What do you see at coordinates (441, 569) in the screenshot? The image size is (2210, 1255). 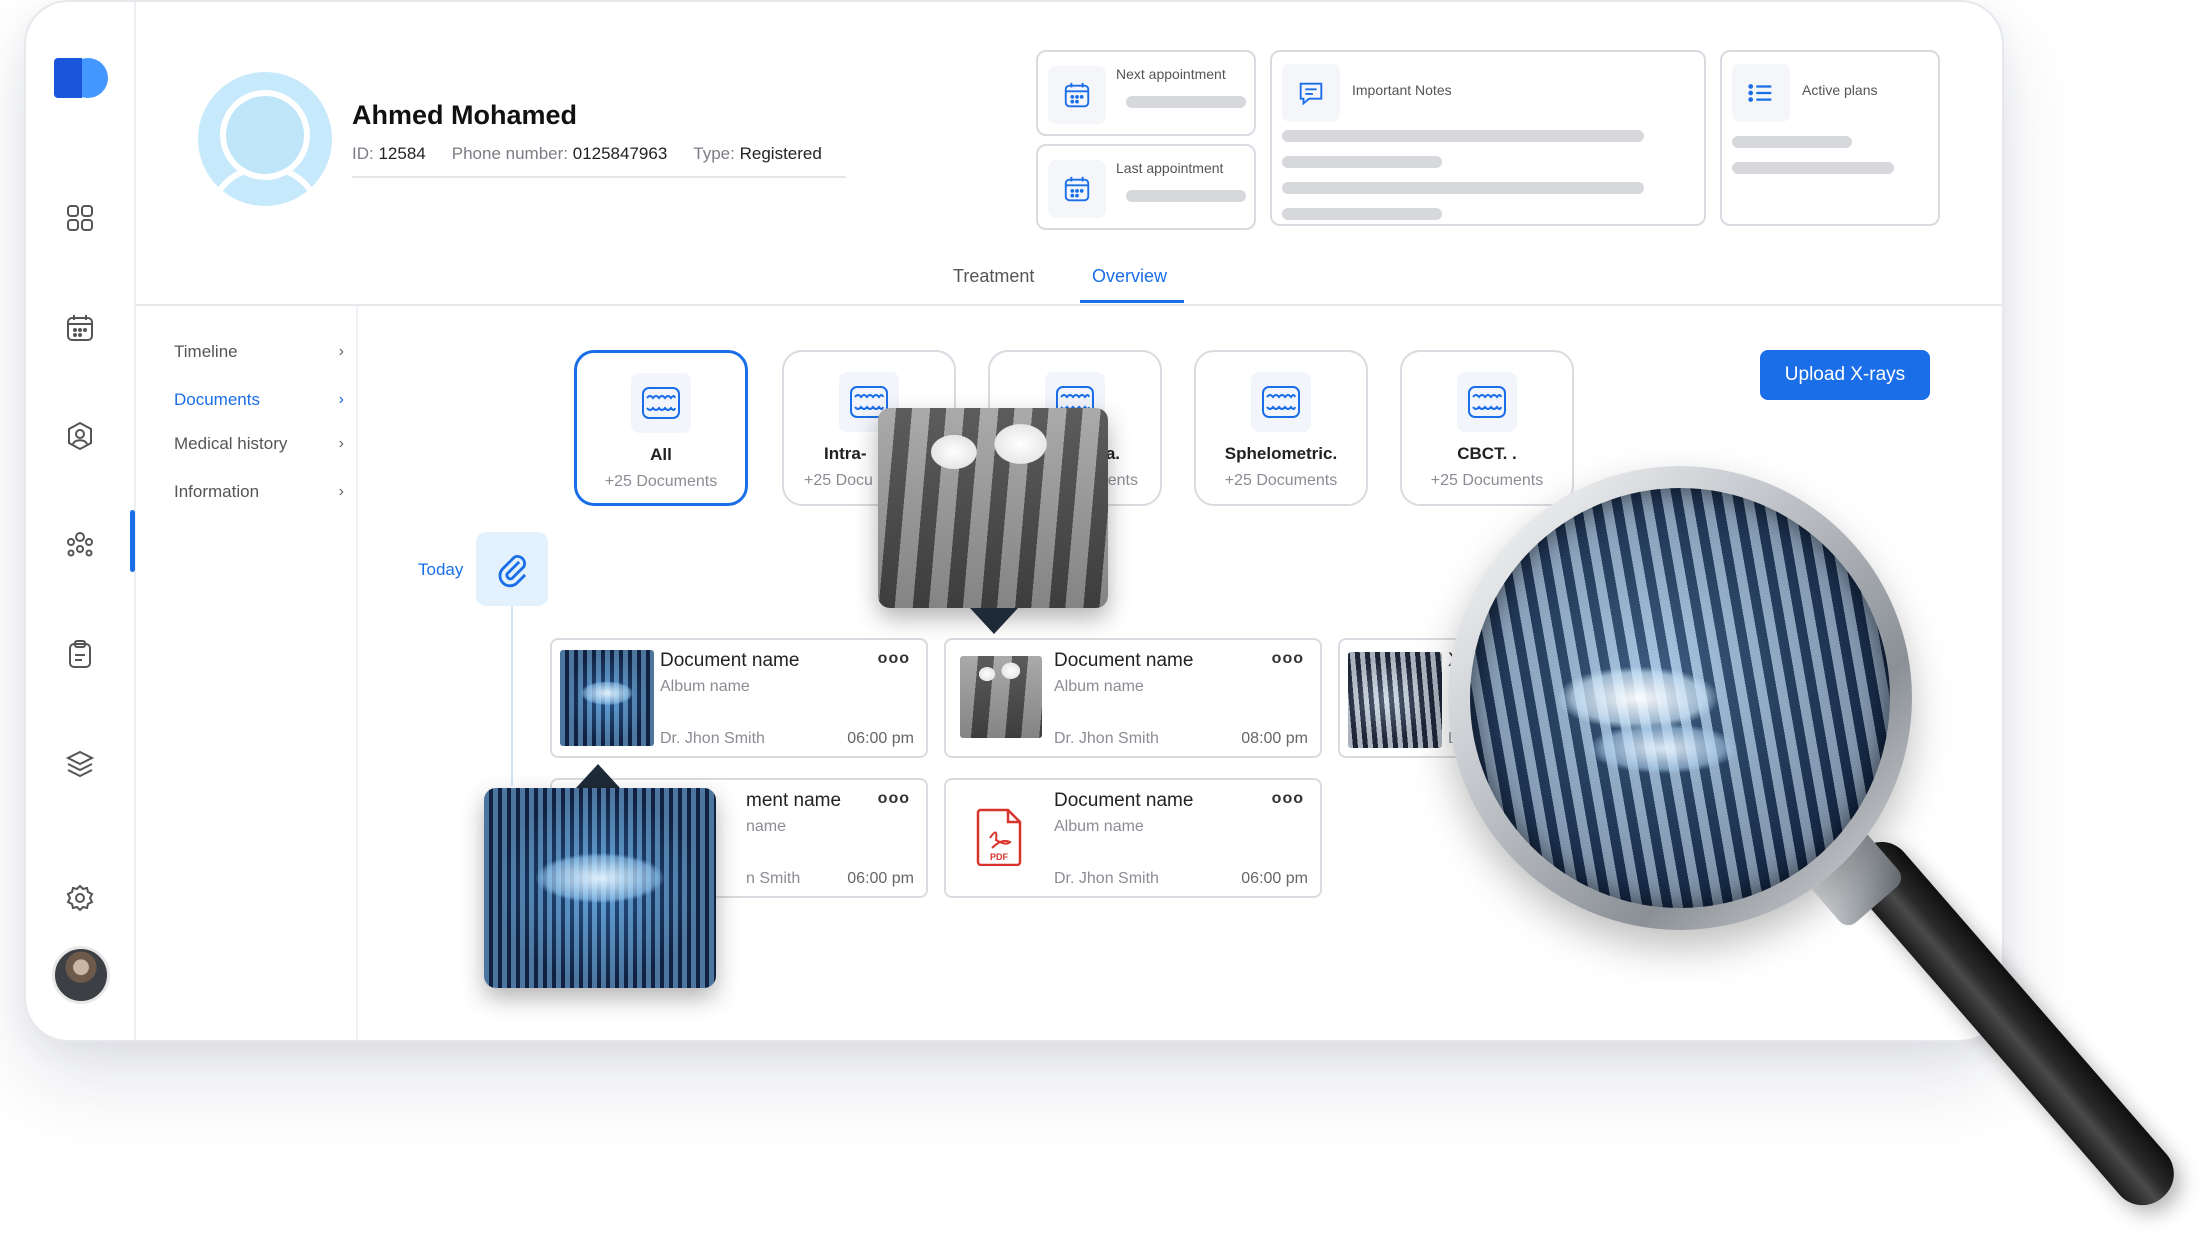 I see `timeline-today-label: Today` at bounding box center [441, 569].